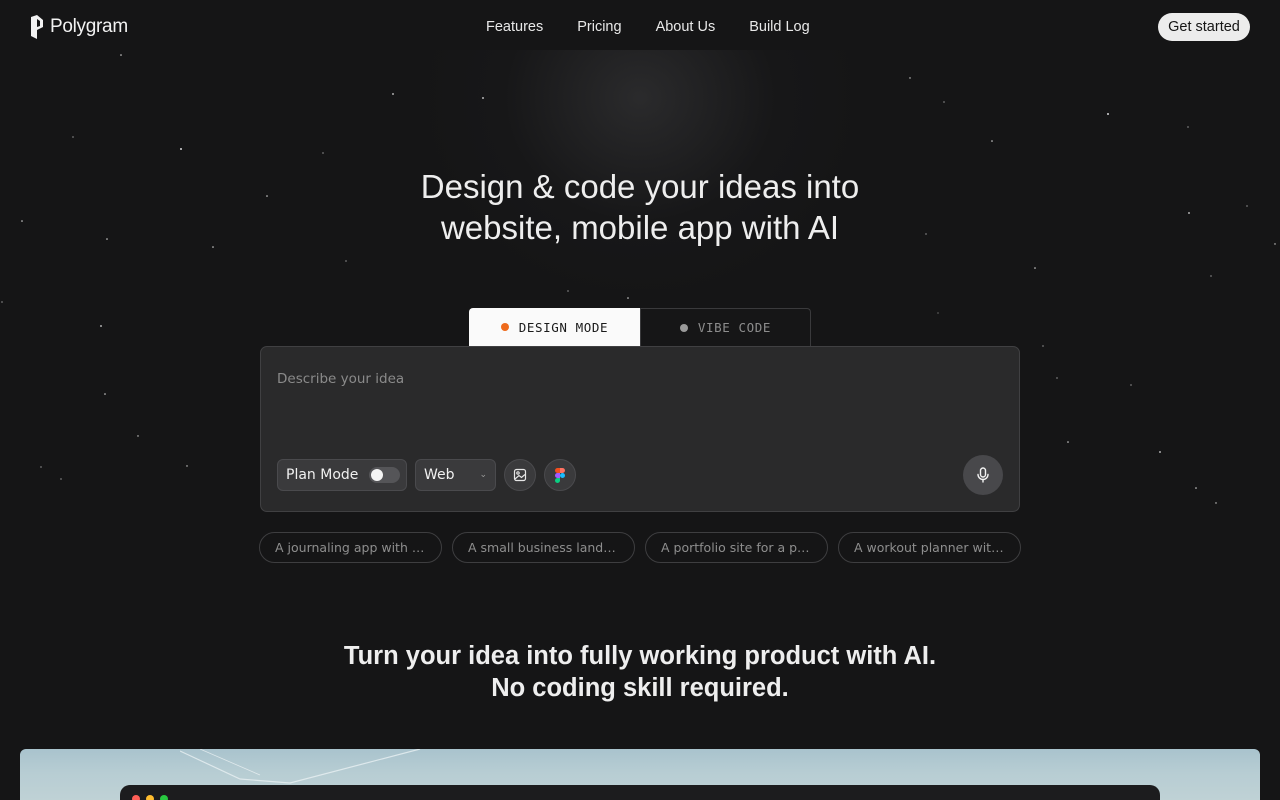 This screenshot has width=1280, height=800. Describe the element at coordinates (377, 475) in the screenshot. I see `toggle-knob` at that location.